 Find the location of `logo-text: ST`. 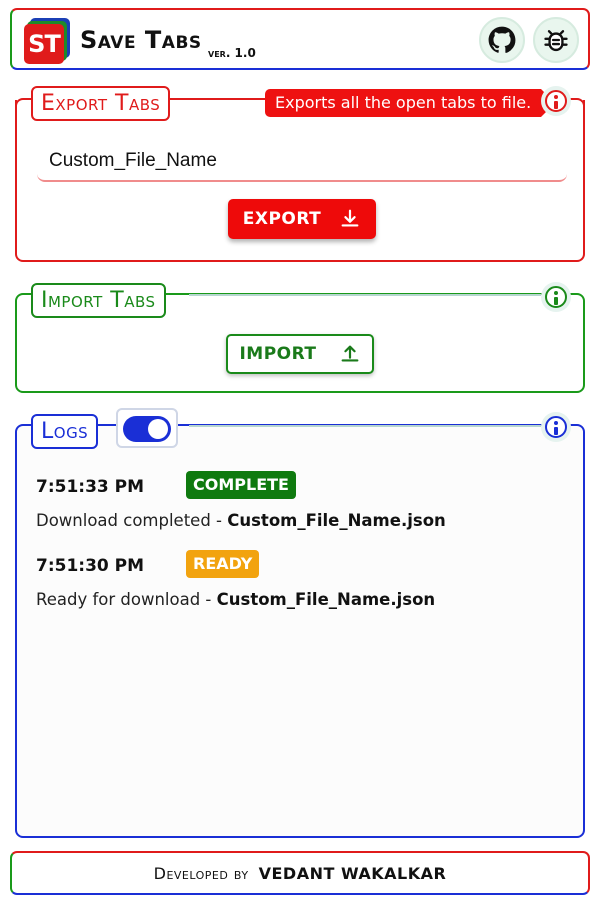

logo-text: ST is located at coordinates (44, 44).